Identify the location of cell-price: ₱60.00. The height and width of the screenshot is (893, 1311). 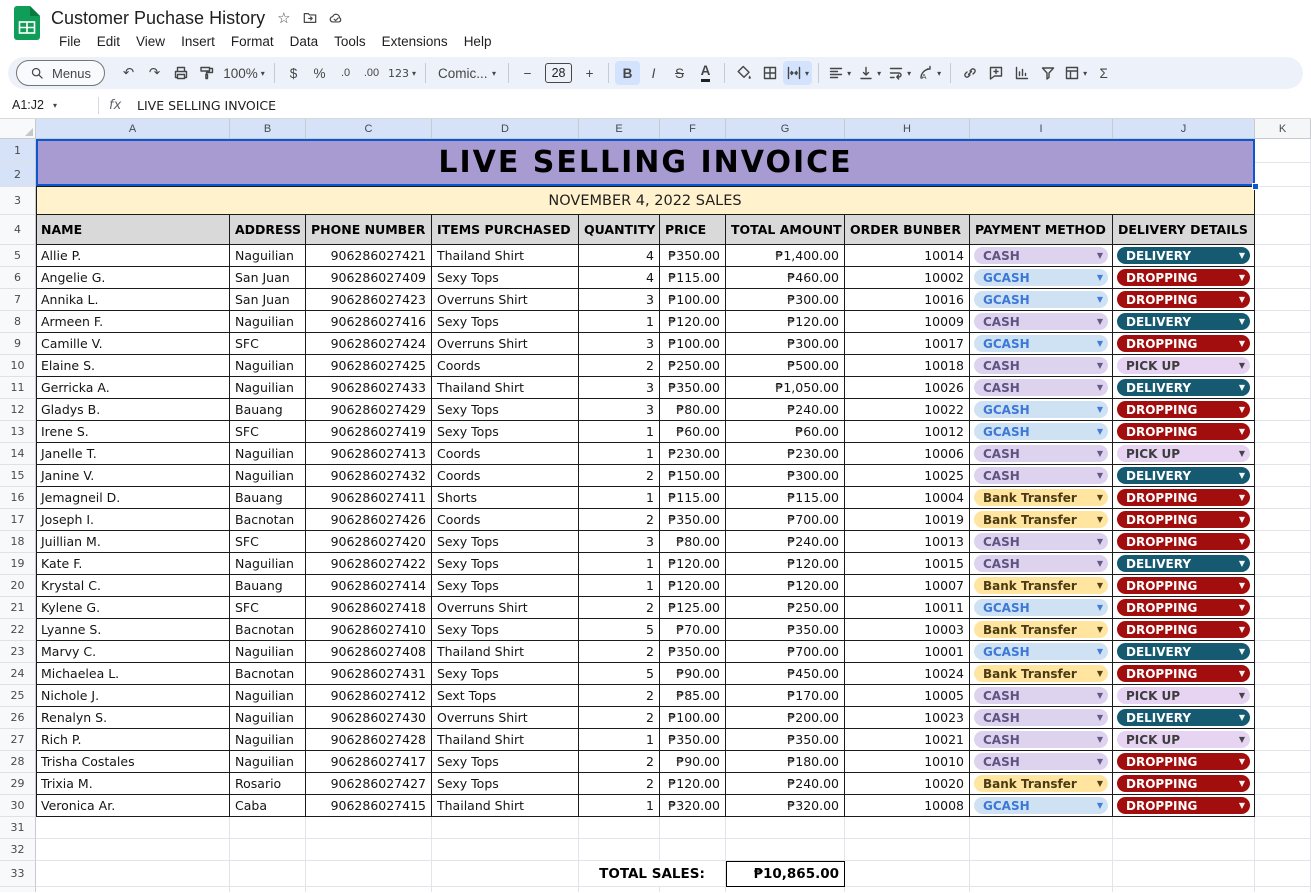
(693, 432).